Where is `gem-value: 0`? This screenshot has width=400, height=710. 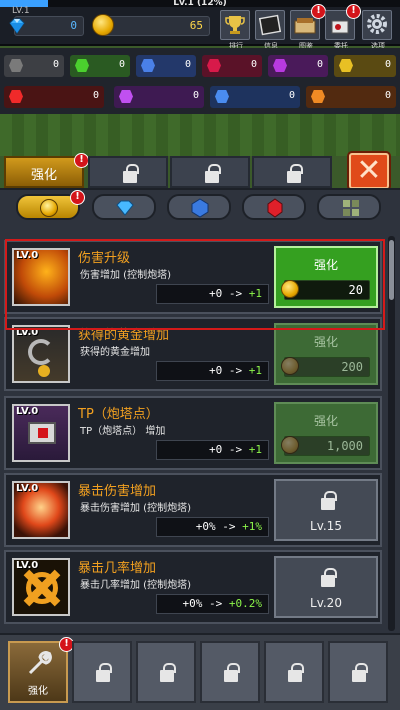
gem-value: 0 is located at coordinates (73, 25).